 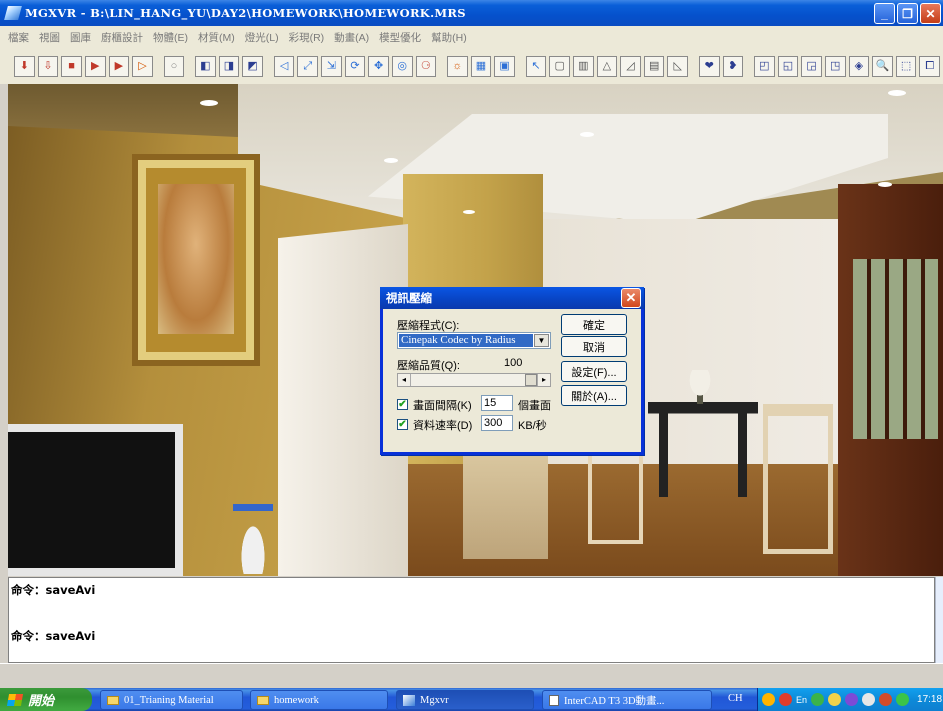 I want to click on menu-item: 檔案, so click(x=18, y=37).